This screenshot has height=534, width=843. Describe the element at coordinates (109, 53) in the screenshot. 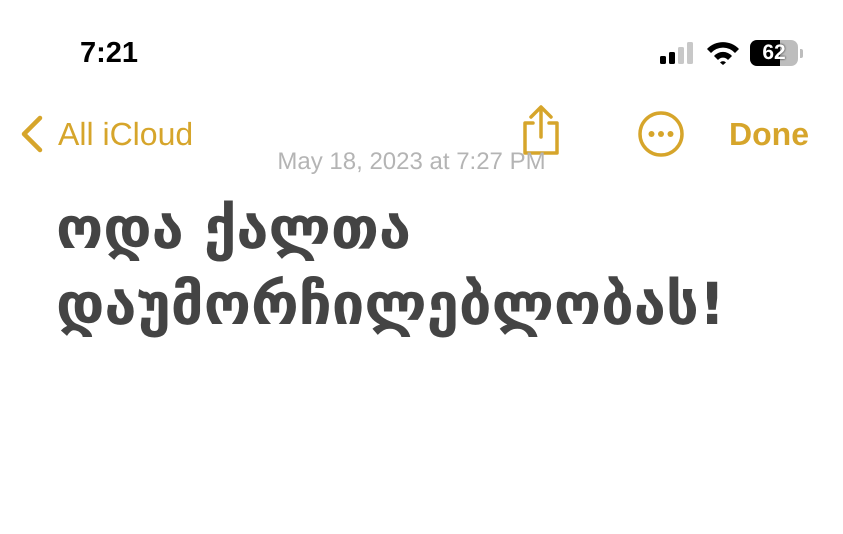

I see `status-time: 7:21` at that location.